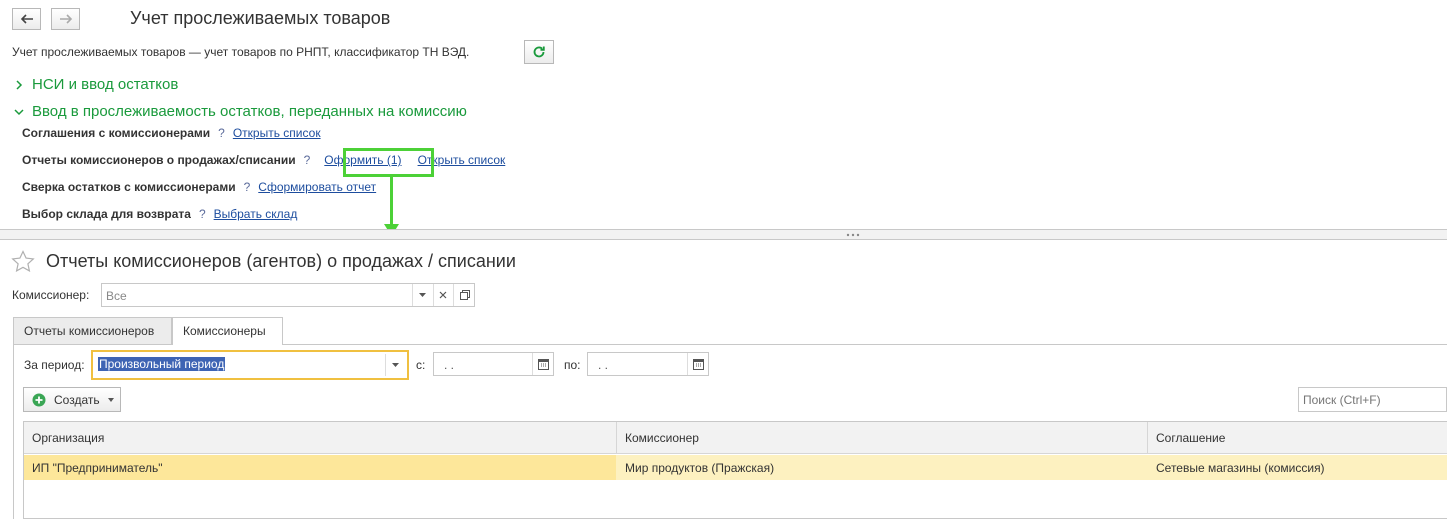 The height and width of the screenshot is (519, 1447). I want to click on to-date-field: . ., so click(648, 364).